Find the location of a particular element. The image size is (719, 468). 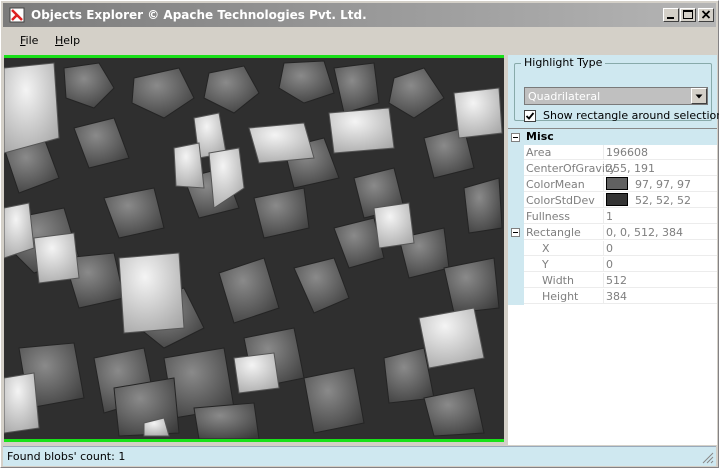

property-name: Rectangle is located at coordinates (564, 232).